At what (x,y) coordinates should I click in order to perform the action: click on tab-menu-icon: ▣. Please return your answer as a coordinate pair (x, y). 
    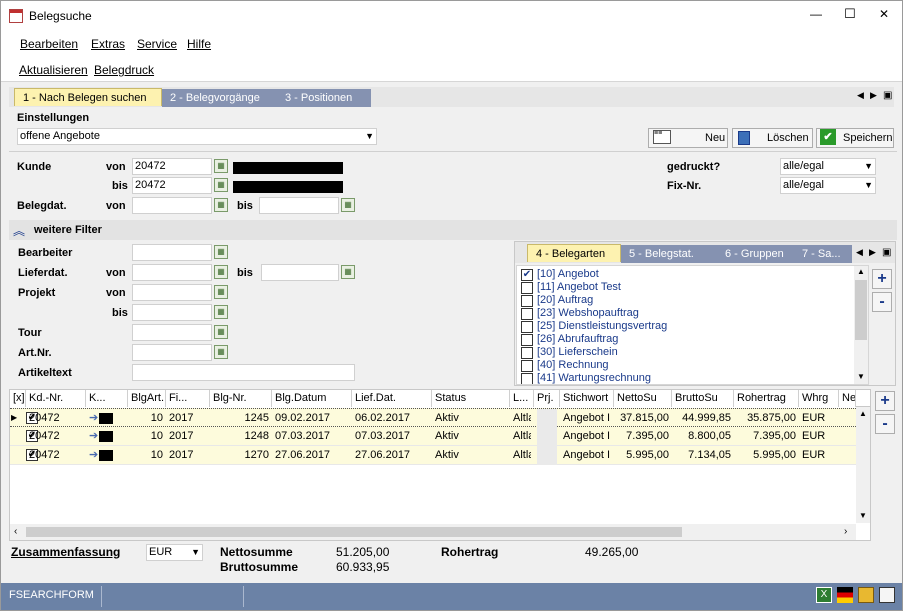
    Looking at the image, I should click on (887, 95).